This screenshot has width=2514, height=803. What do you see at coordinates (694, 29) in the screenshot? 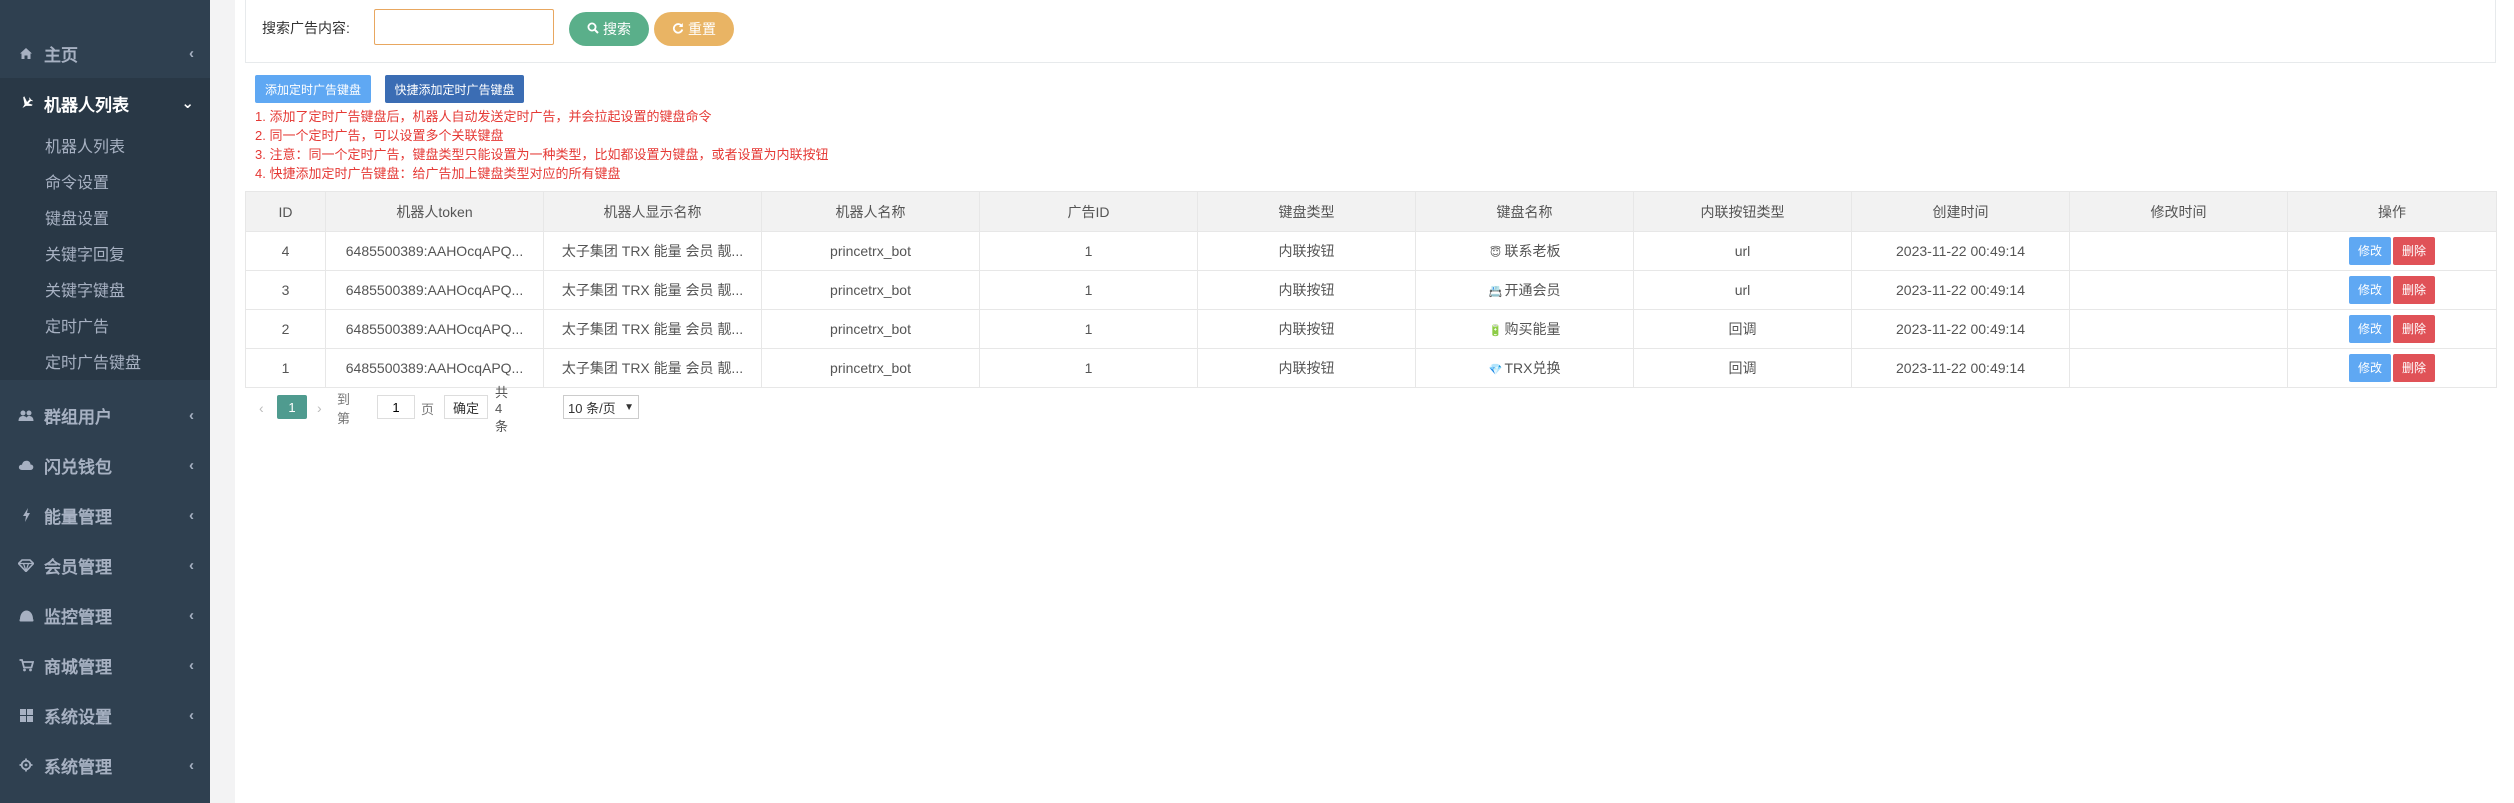
I see `reset-button: 重置` at bounding box center [694, 29].